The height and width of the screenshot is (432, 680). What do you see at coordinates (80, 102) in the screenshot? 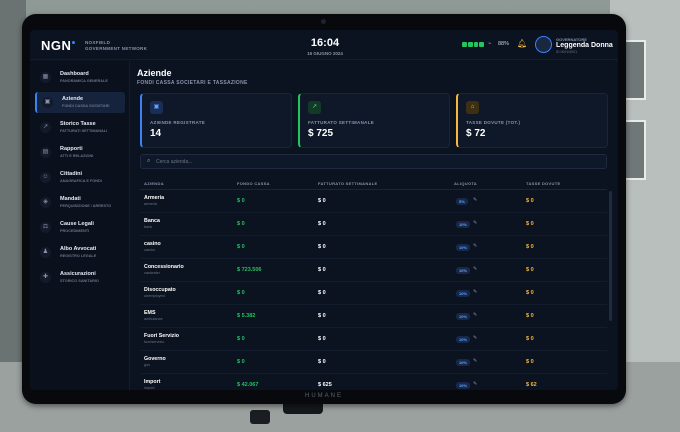
I see `sidebar-item-aziende: ▣ Aziende FONDI CASSA SOCIETARI` at bounding box center [80, 102].